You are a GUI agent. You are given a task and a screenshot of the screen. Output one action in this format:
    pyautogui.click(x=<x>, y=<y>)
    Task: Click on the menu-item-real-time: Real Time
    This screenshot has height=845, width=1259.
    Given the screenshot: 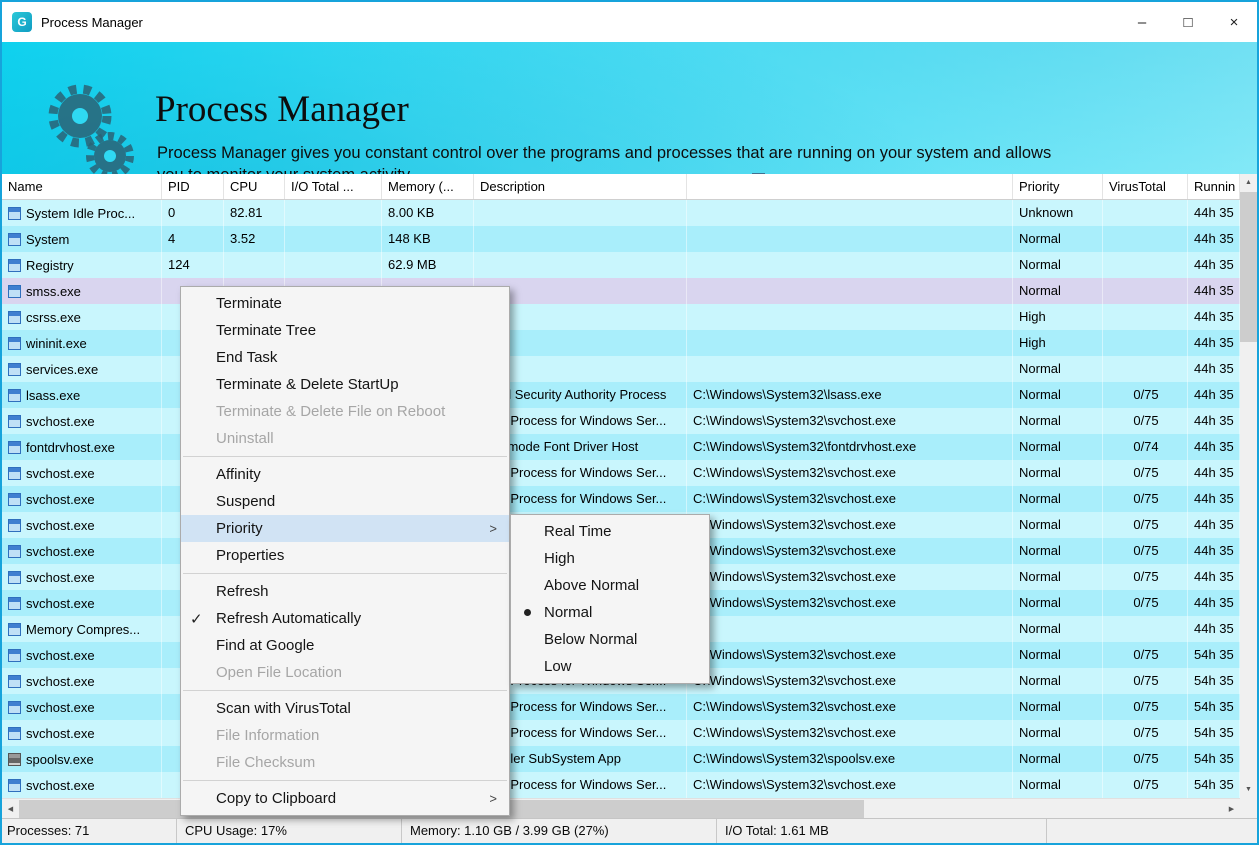 What is the action you would take?
    pyautogui.click(x=610, y=531)
    